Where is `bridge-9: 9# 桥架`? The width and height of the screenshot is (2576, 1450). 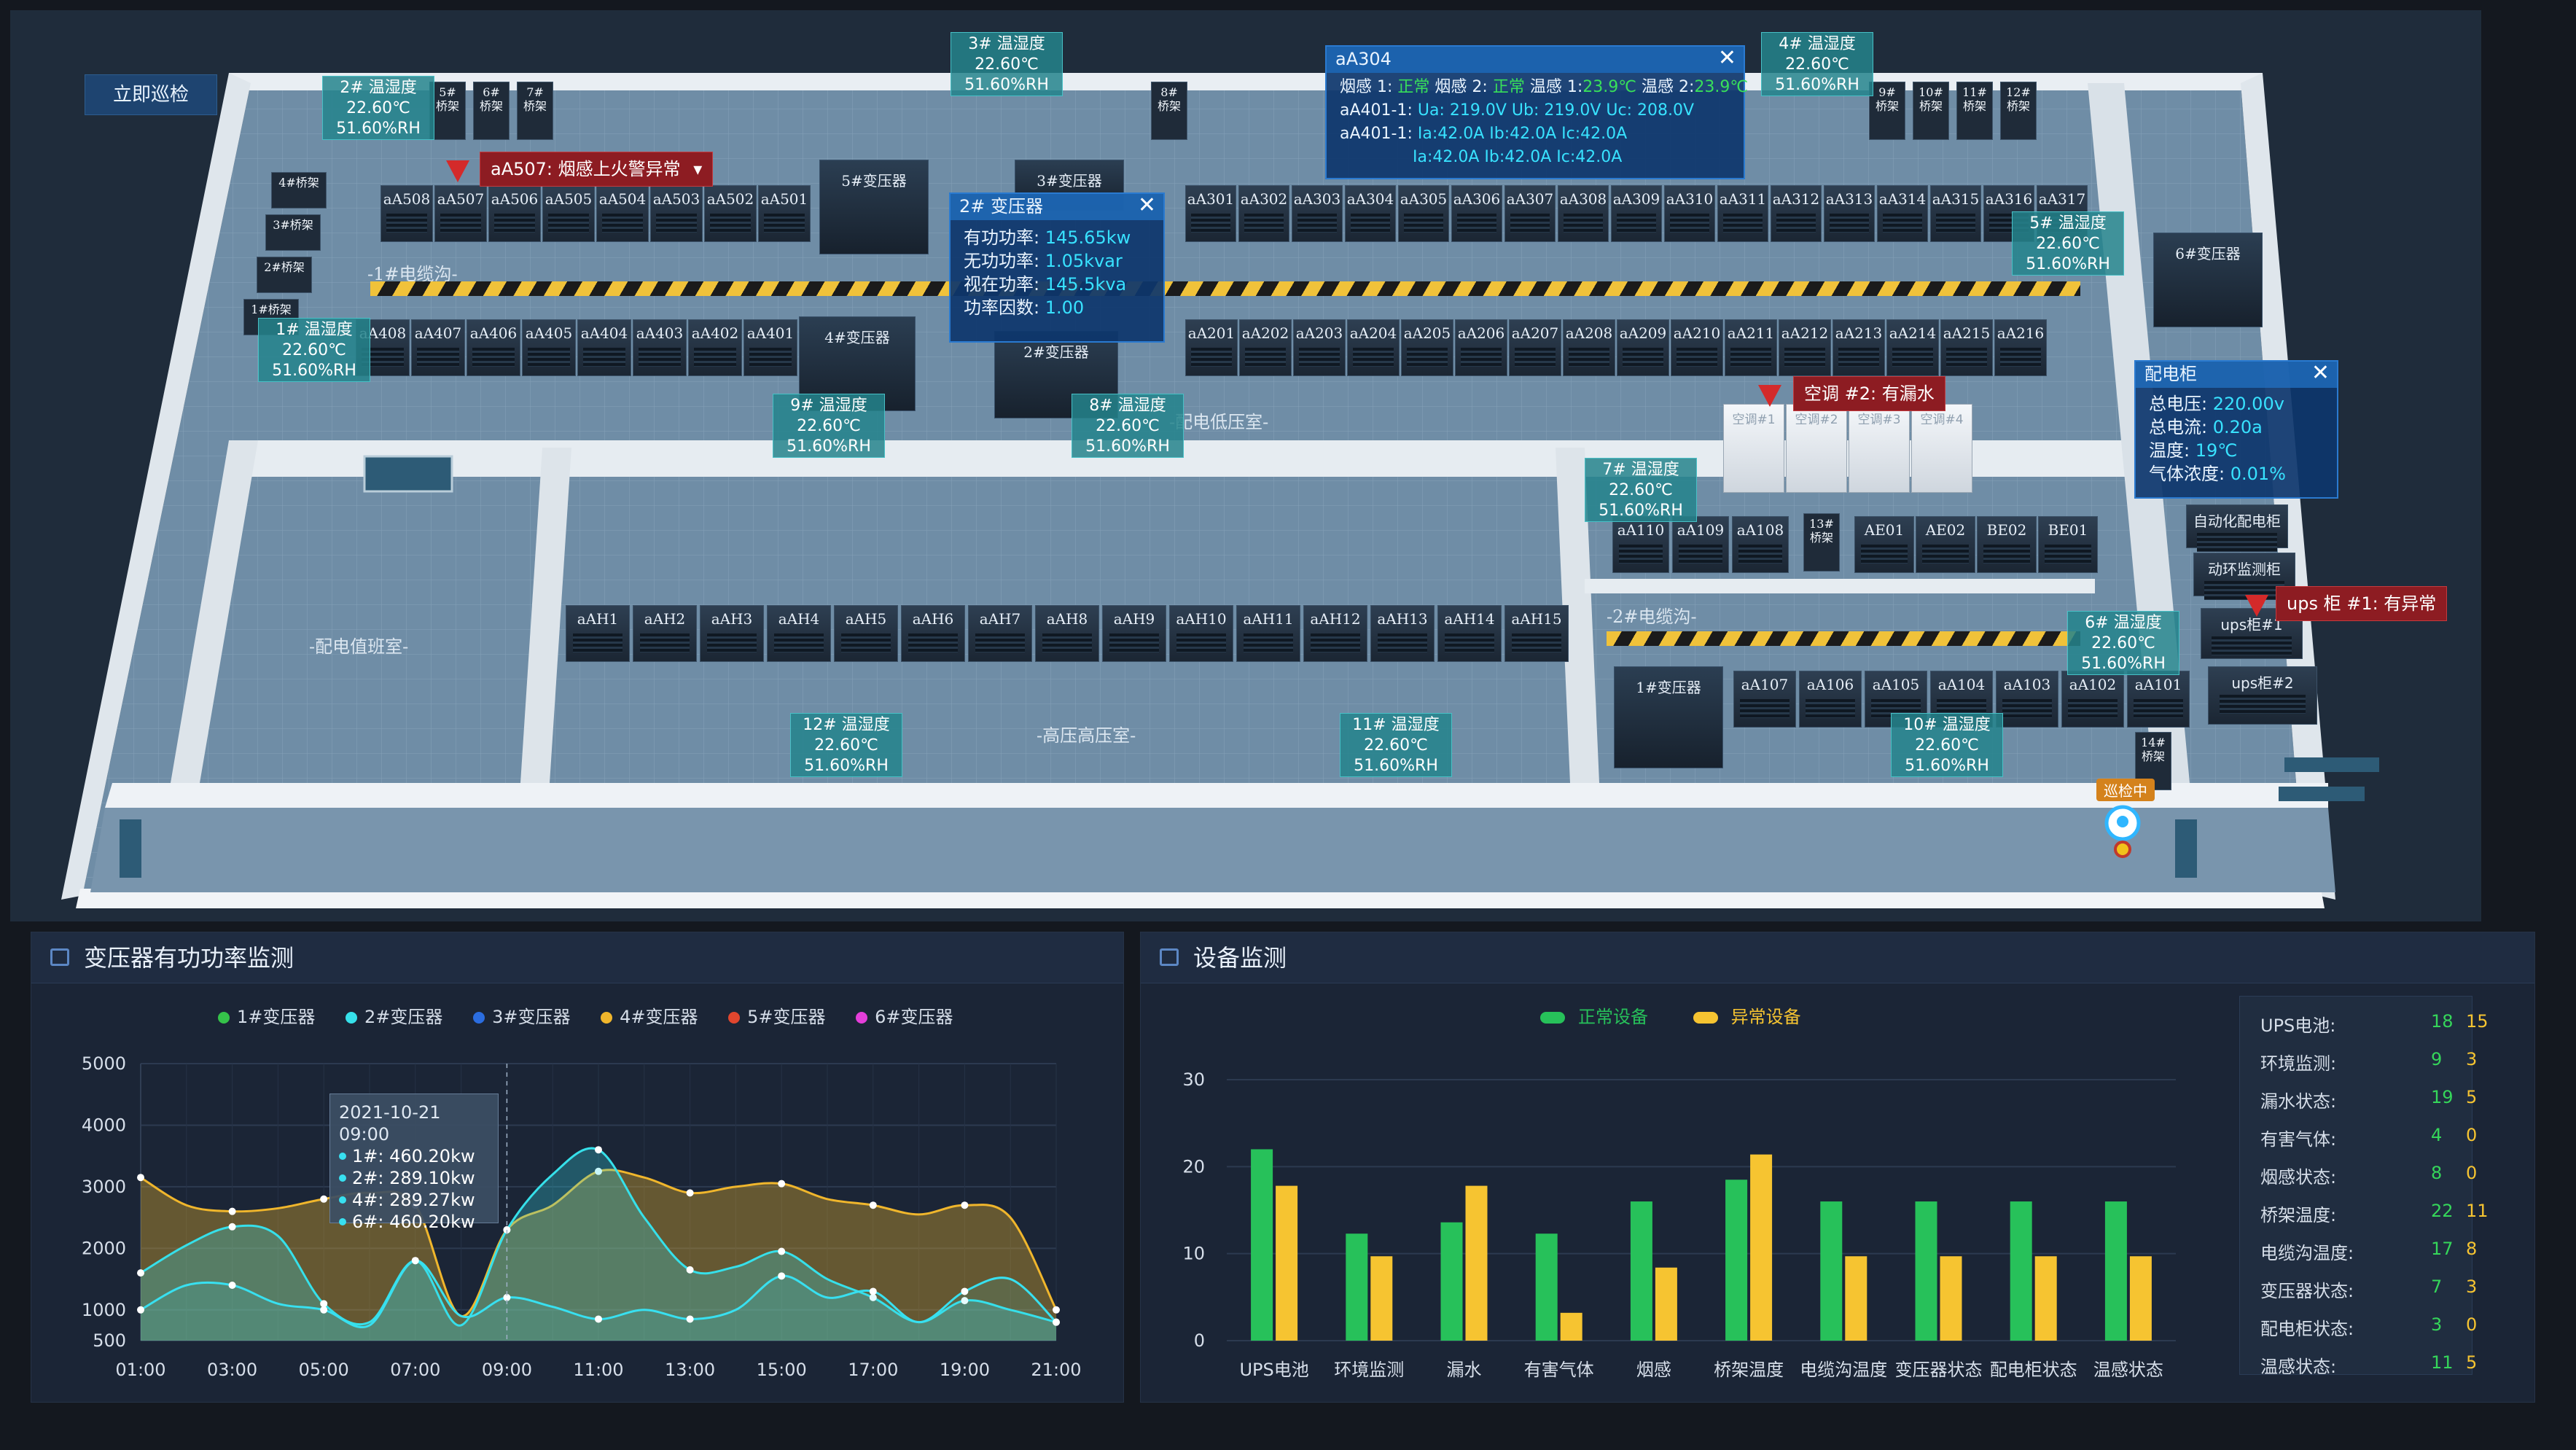 bridge-9: 9# 桥架 is located at coordinates (1887, 111).